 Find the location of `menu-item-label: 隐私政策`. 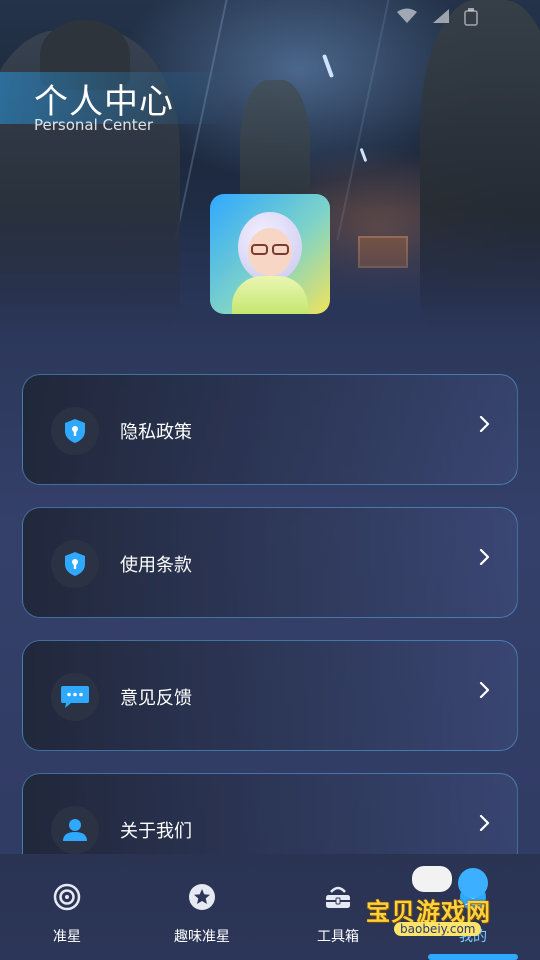

menu-item-label: 隐私政策 is located at coordinates (156, 432).